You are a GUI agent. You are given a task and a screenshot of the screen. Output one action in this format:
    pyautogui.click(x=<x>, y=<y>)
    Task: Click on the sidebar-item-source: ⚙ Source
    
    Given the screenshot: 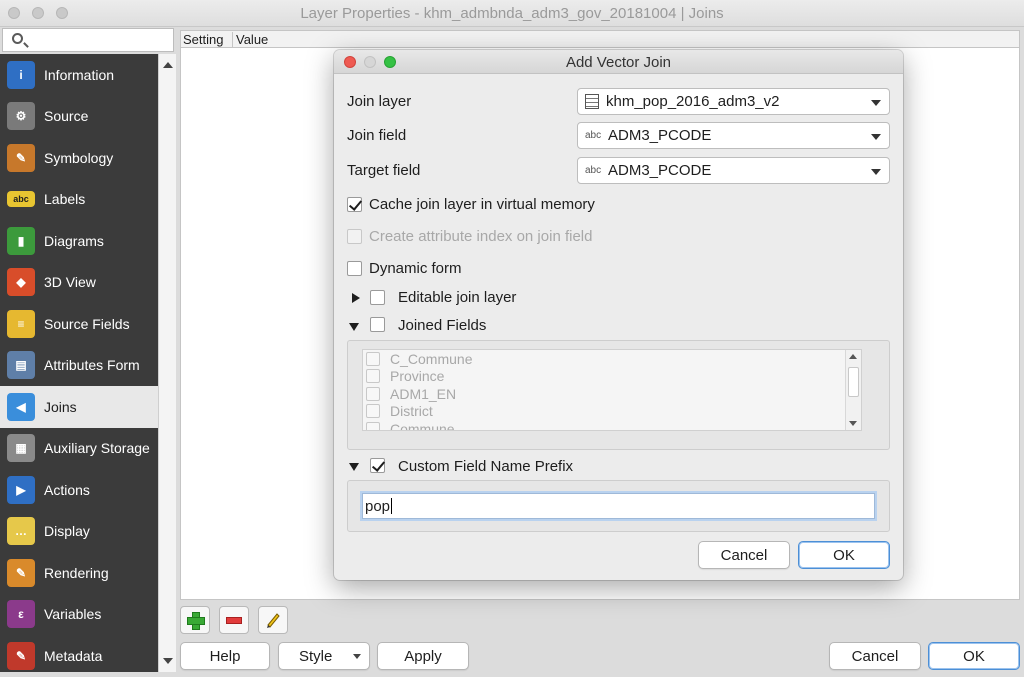 What is the action you would take?
    pyautogui.click(x=79, y=117)
    